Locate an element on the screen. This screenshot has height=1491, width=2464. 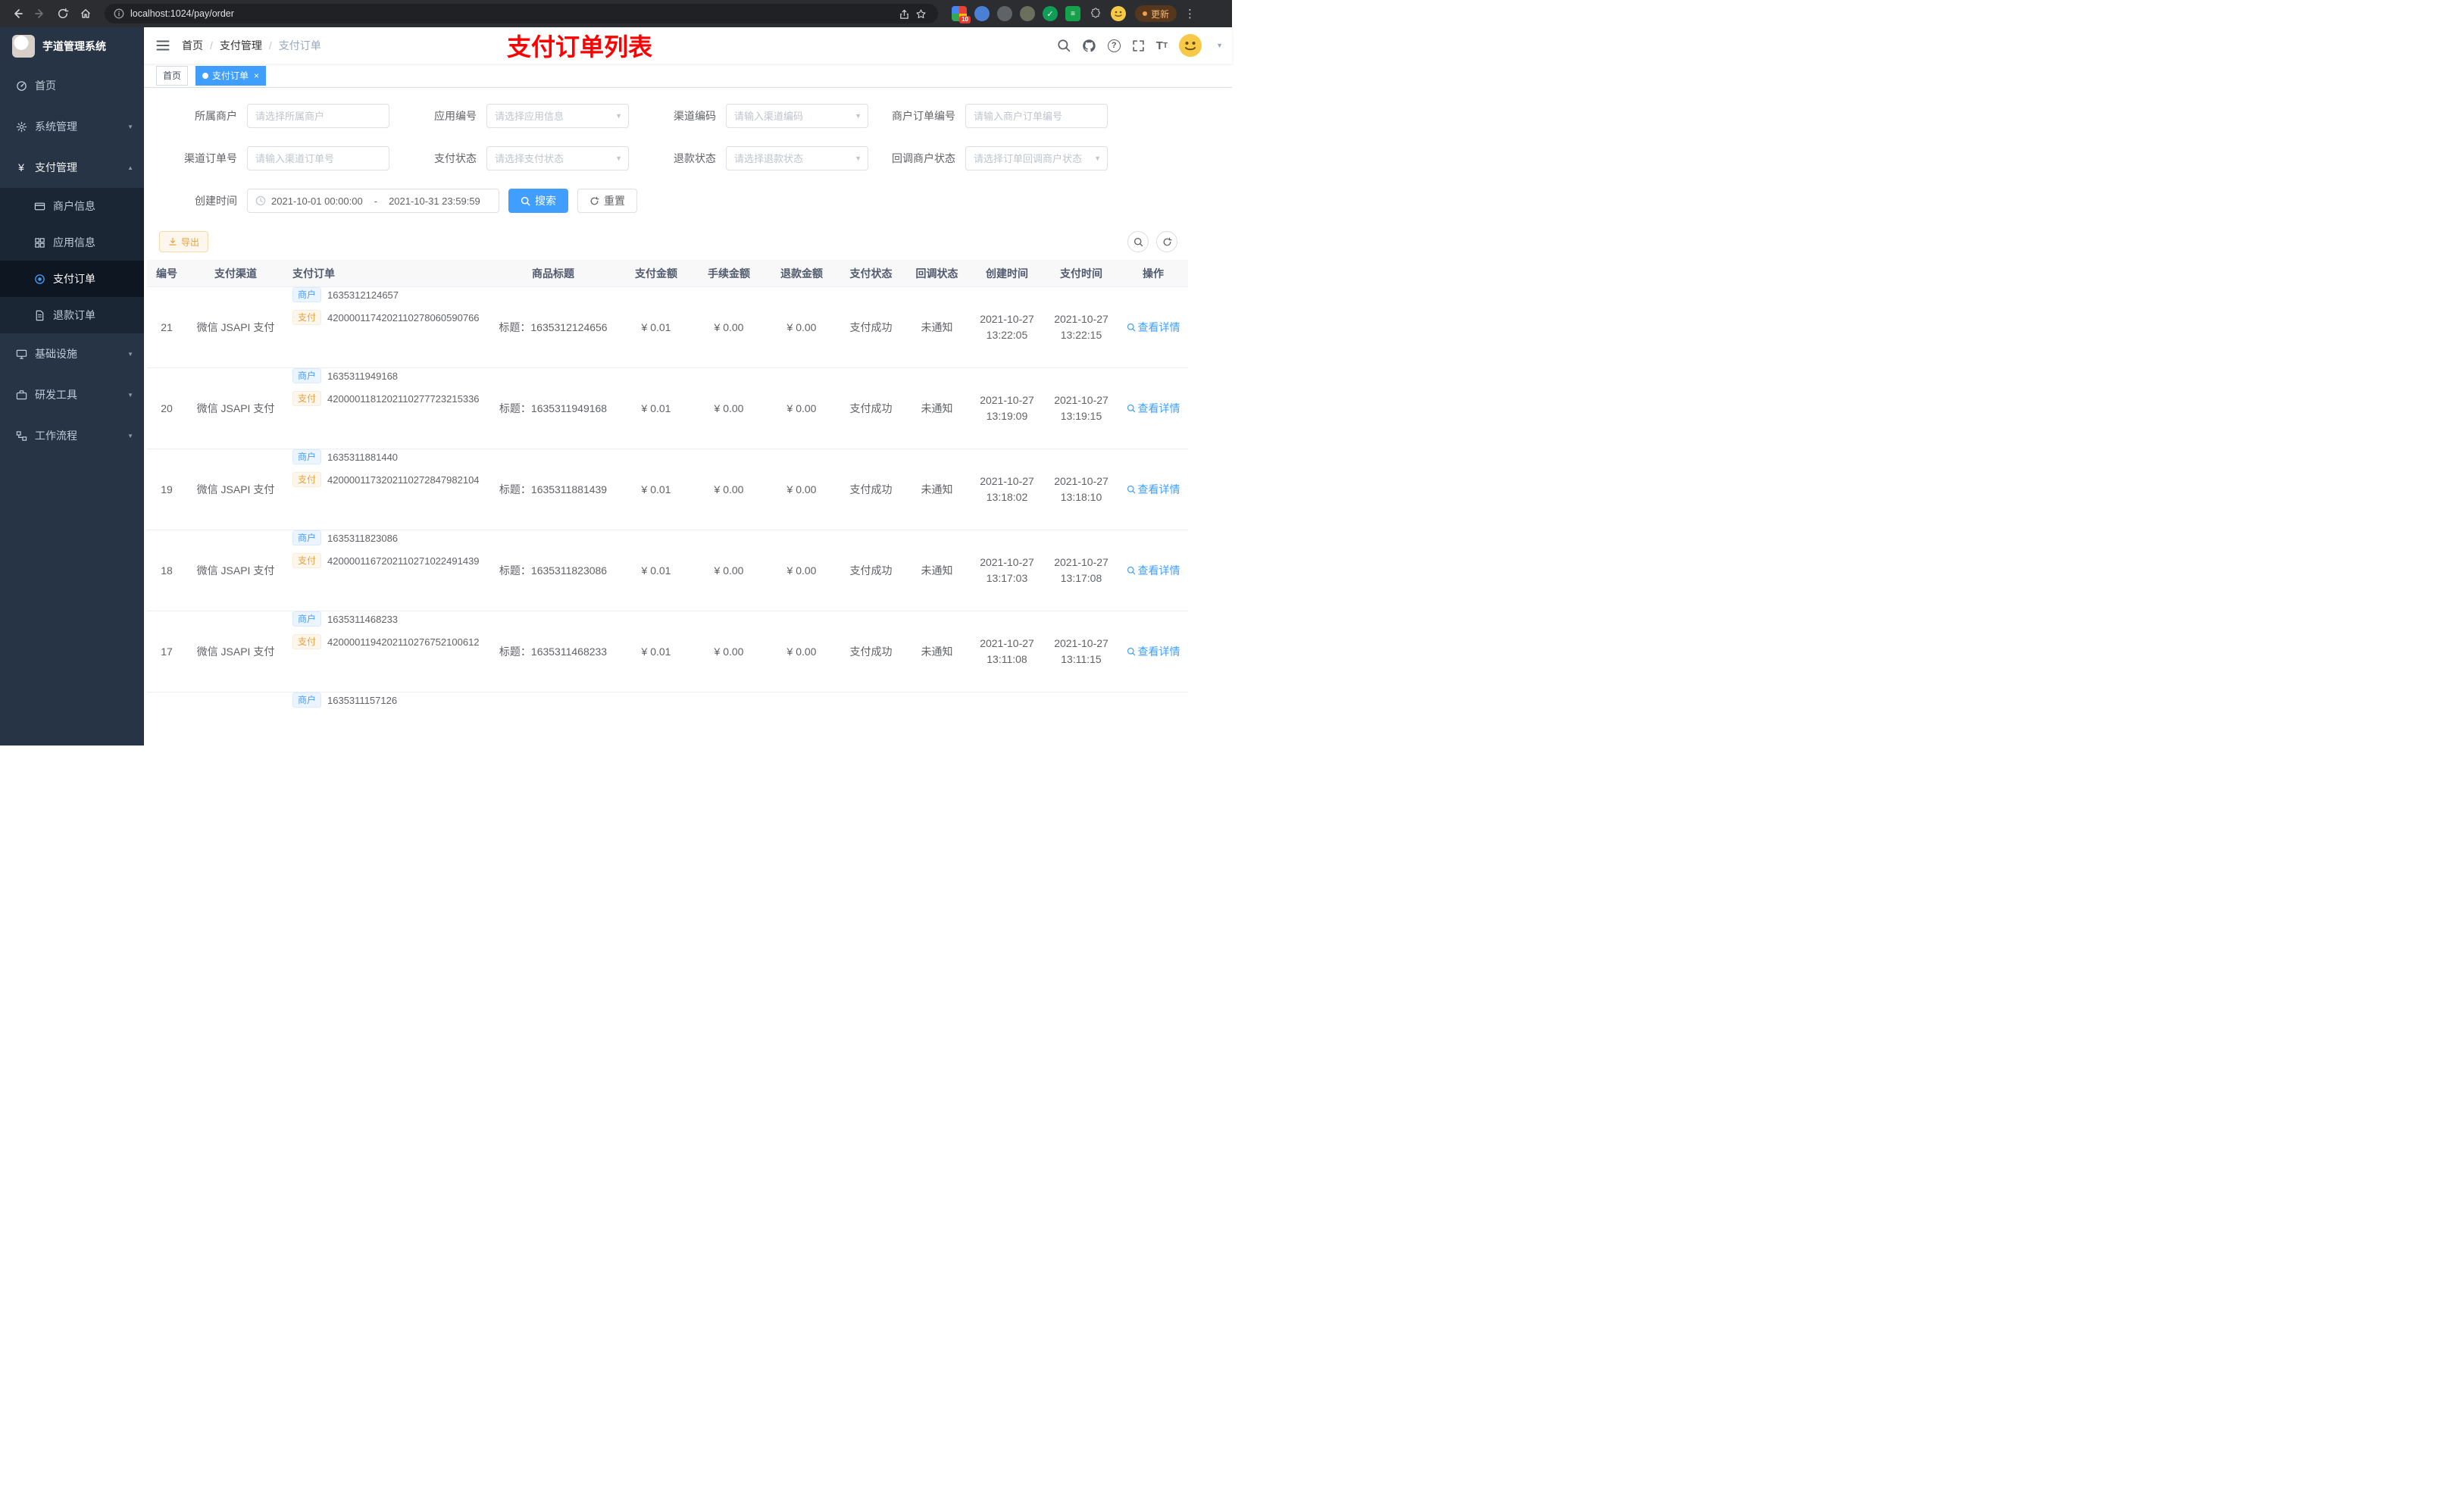
bookmark-star-icon is located at coordinates (920, 13).